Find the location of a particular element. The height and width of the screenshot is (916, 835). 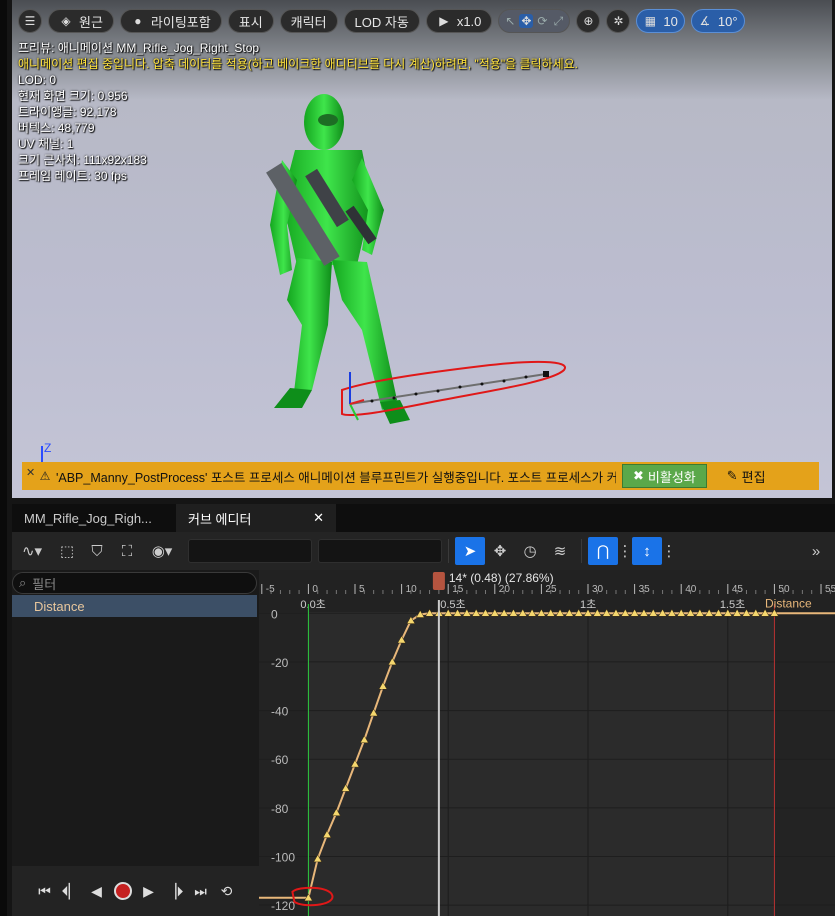

select-tool-button: ➤ is located at coordinates (470, 551).